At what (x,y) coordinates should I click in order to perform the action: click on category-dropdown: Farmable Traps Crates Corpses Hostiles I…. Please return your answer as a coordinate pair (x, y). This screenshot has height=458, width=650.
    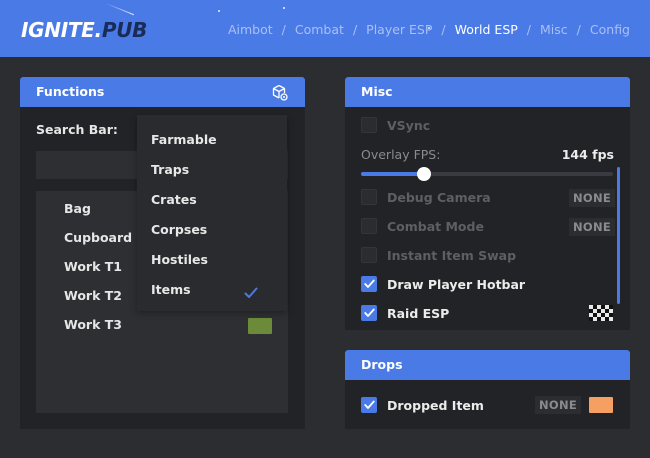
    Looking at the image, I should click on (212, 213).